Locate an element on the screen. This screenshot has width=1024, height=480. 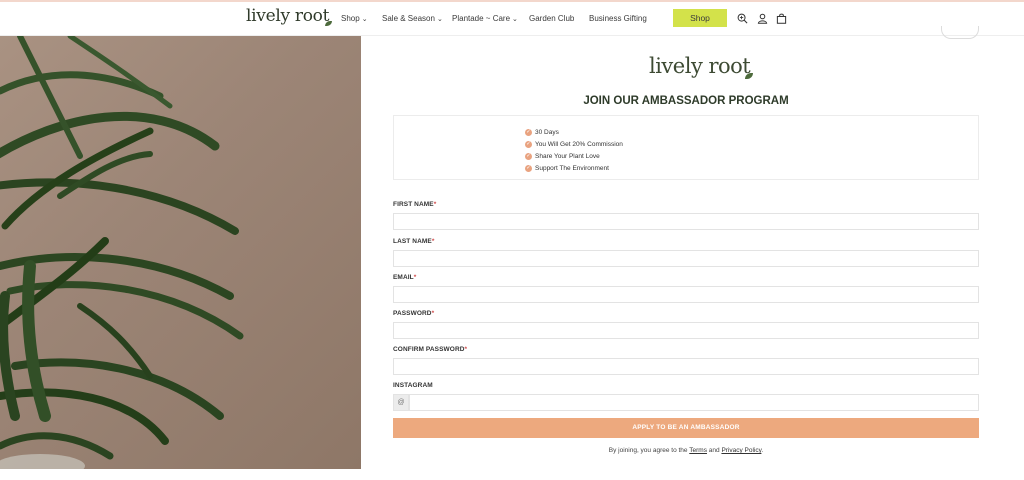
bag-icon is located at coordinates (781, 18).